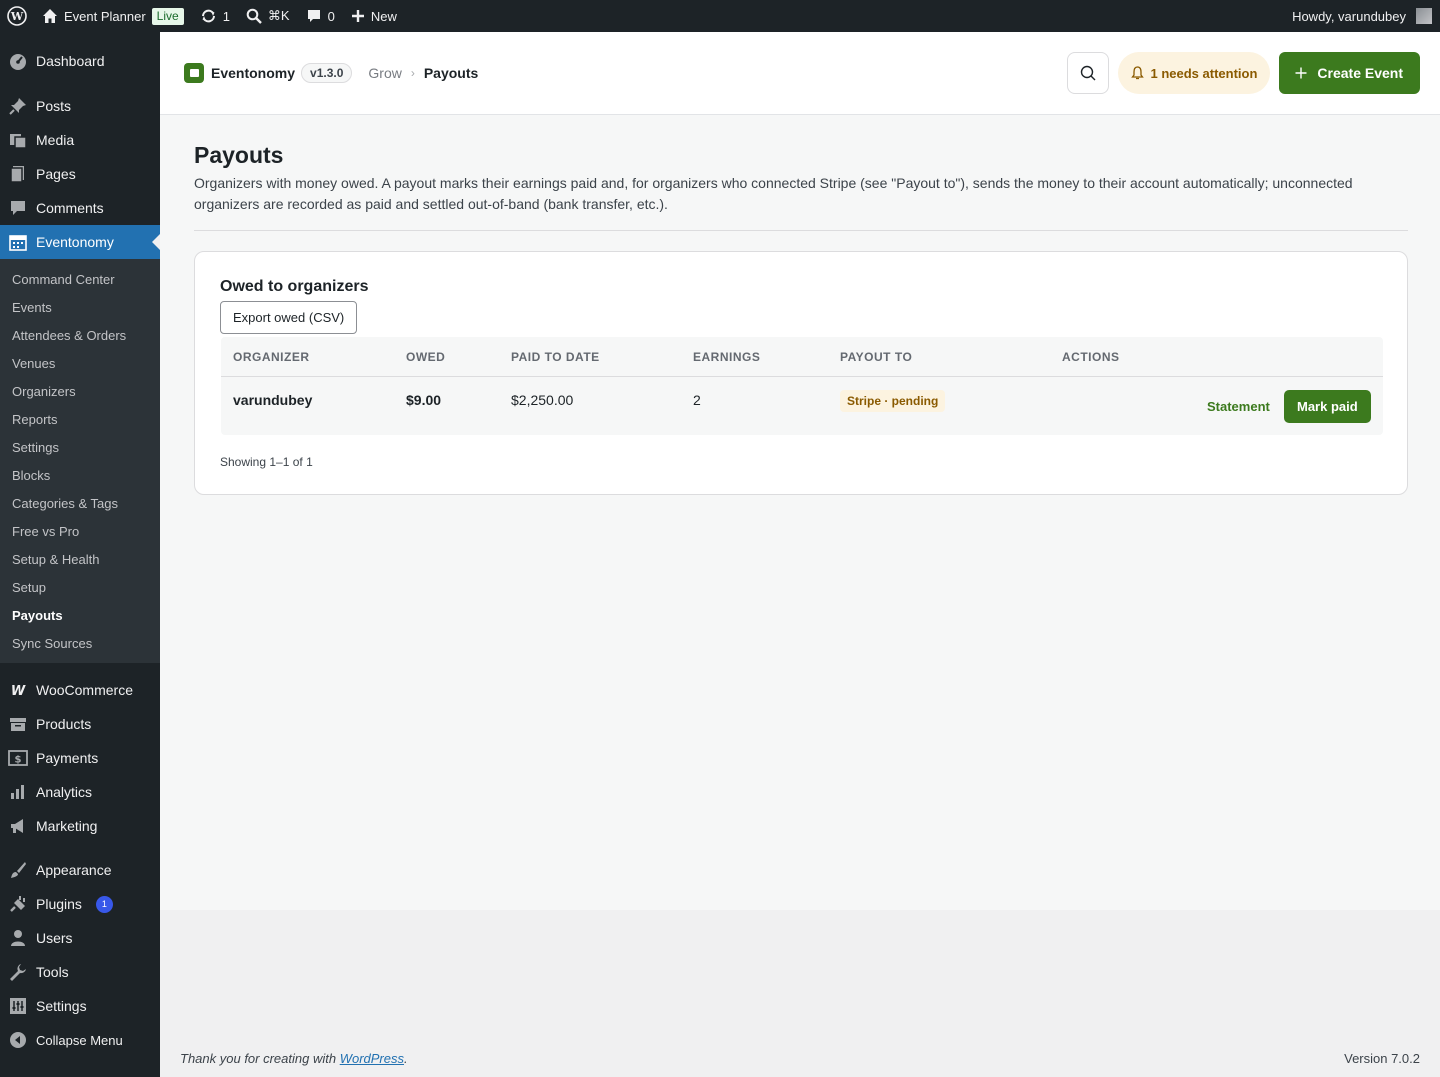 The height and width of the screenshot is (1077, 1440). Describe the element at coordinates (1349, 73) in the screenshot. I see `create-event-button: Create Event` at that location.